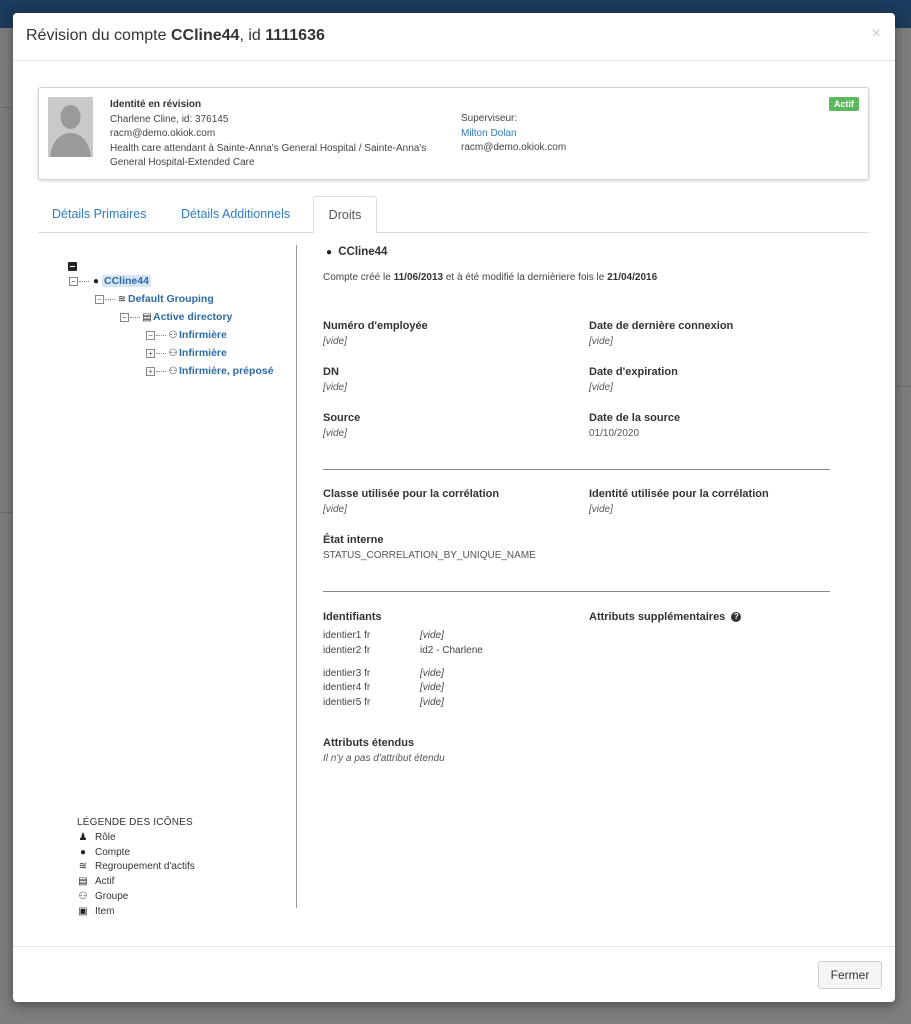  I want to click on identifier-row: identier5 fr [vide], so click(443, 703).